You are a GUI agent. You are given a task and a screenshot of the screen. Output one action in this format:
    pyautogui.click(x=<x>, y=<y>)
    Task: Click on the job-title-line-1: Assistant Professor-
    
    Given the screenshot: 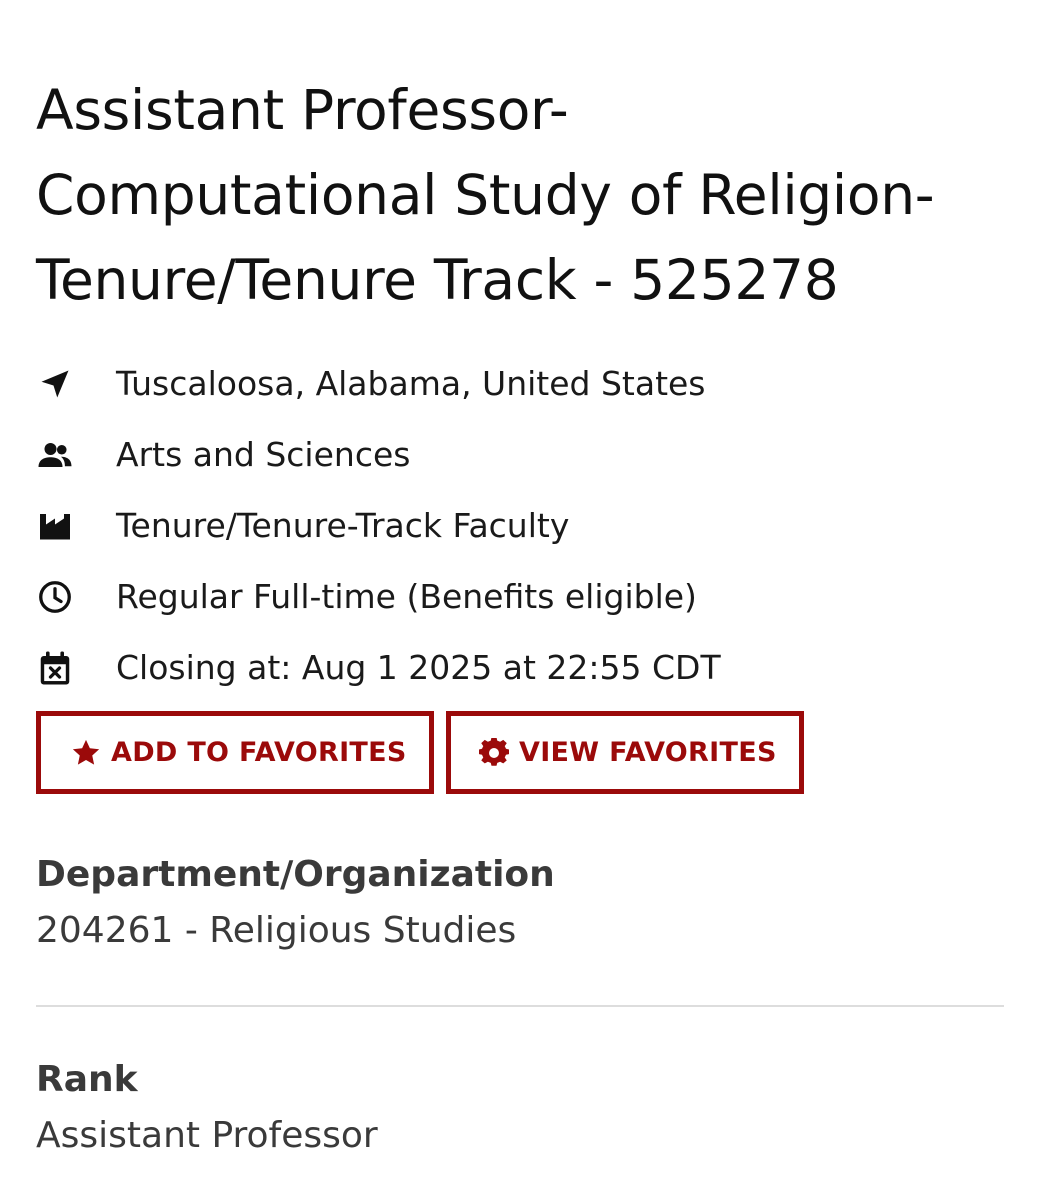 What is the action you would take?
    pyautogui.click(x=302, y=110)
    